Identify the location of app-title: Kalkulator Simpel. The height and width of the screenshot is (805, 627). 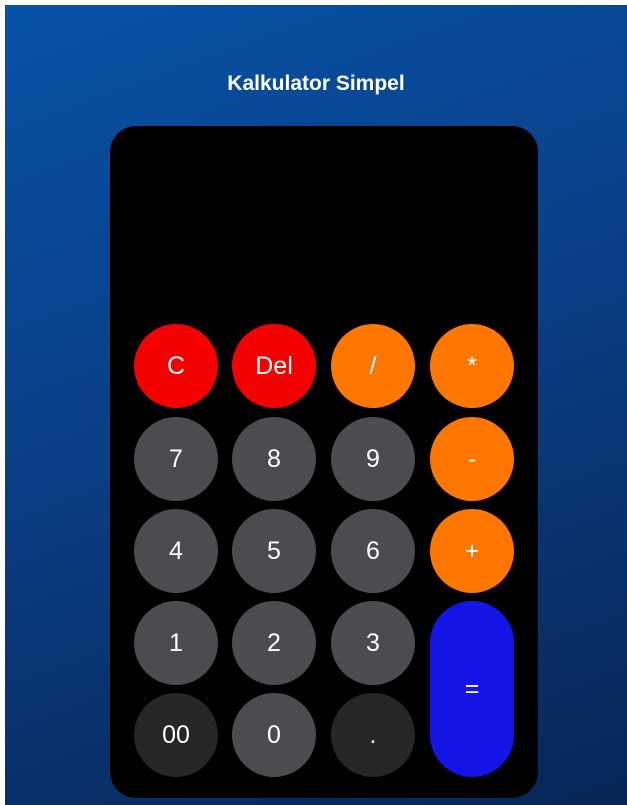
(316, 83).